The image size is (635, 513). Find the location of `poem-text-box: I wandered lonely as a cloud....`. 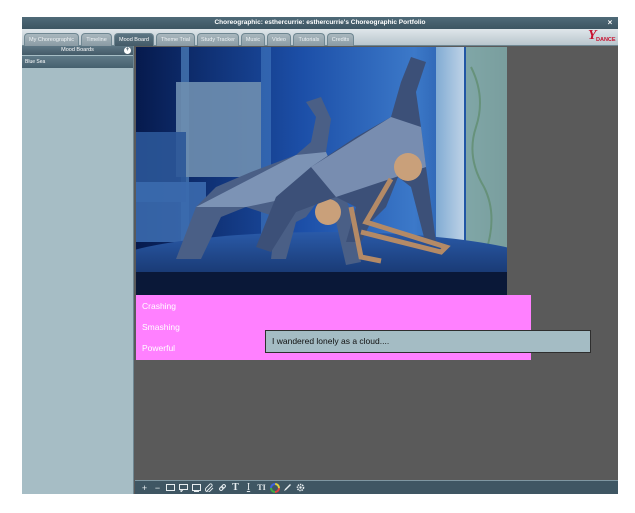

poem-text-box: I wandered lonely as a cloud.... is located at coordinates (428, 341).